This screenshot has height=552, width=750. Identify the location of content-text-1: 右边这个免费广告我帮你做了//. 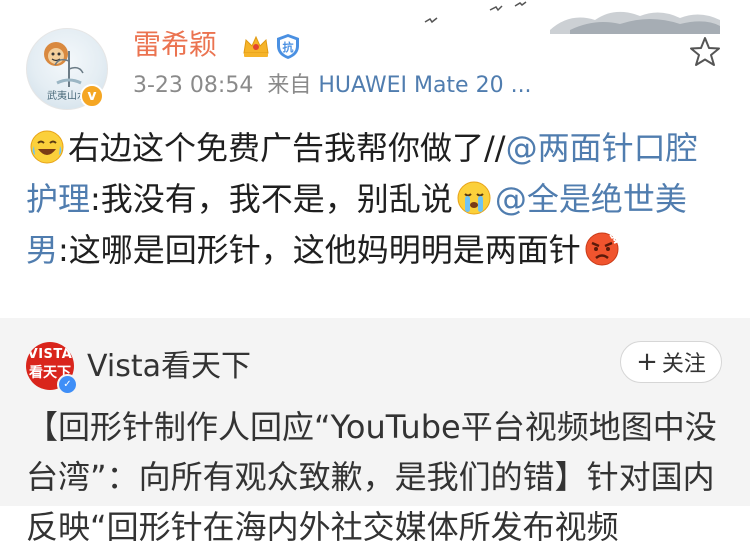
(287, 148).